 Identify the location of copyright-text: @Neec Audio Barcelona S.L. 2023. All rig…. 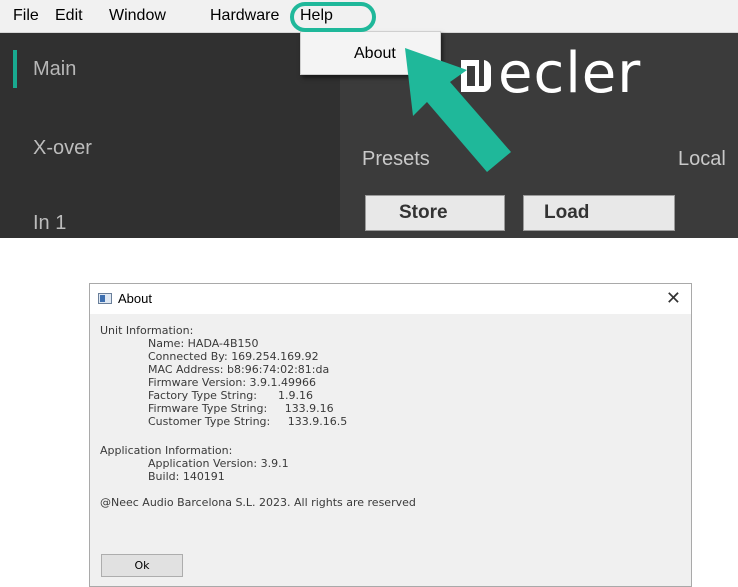
(258, 502).